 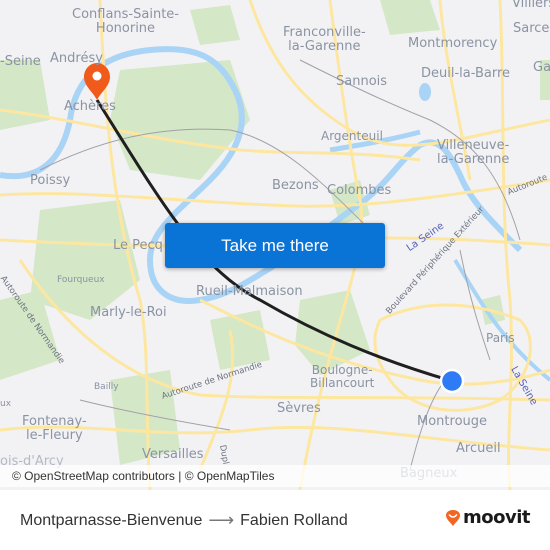 I want to click on place-label: Colombes, so click(x=359, y=190).